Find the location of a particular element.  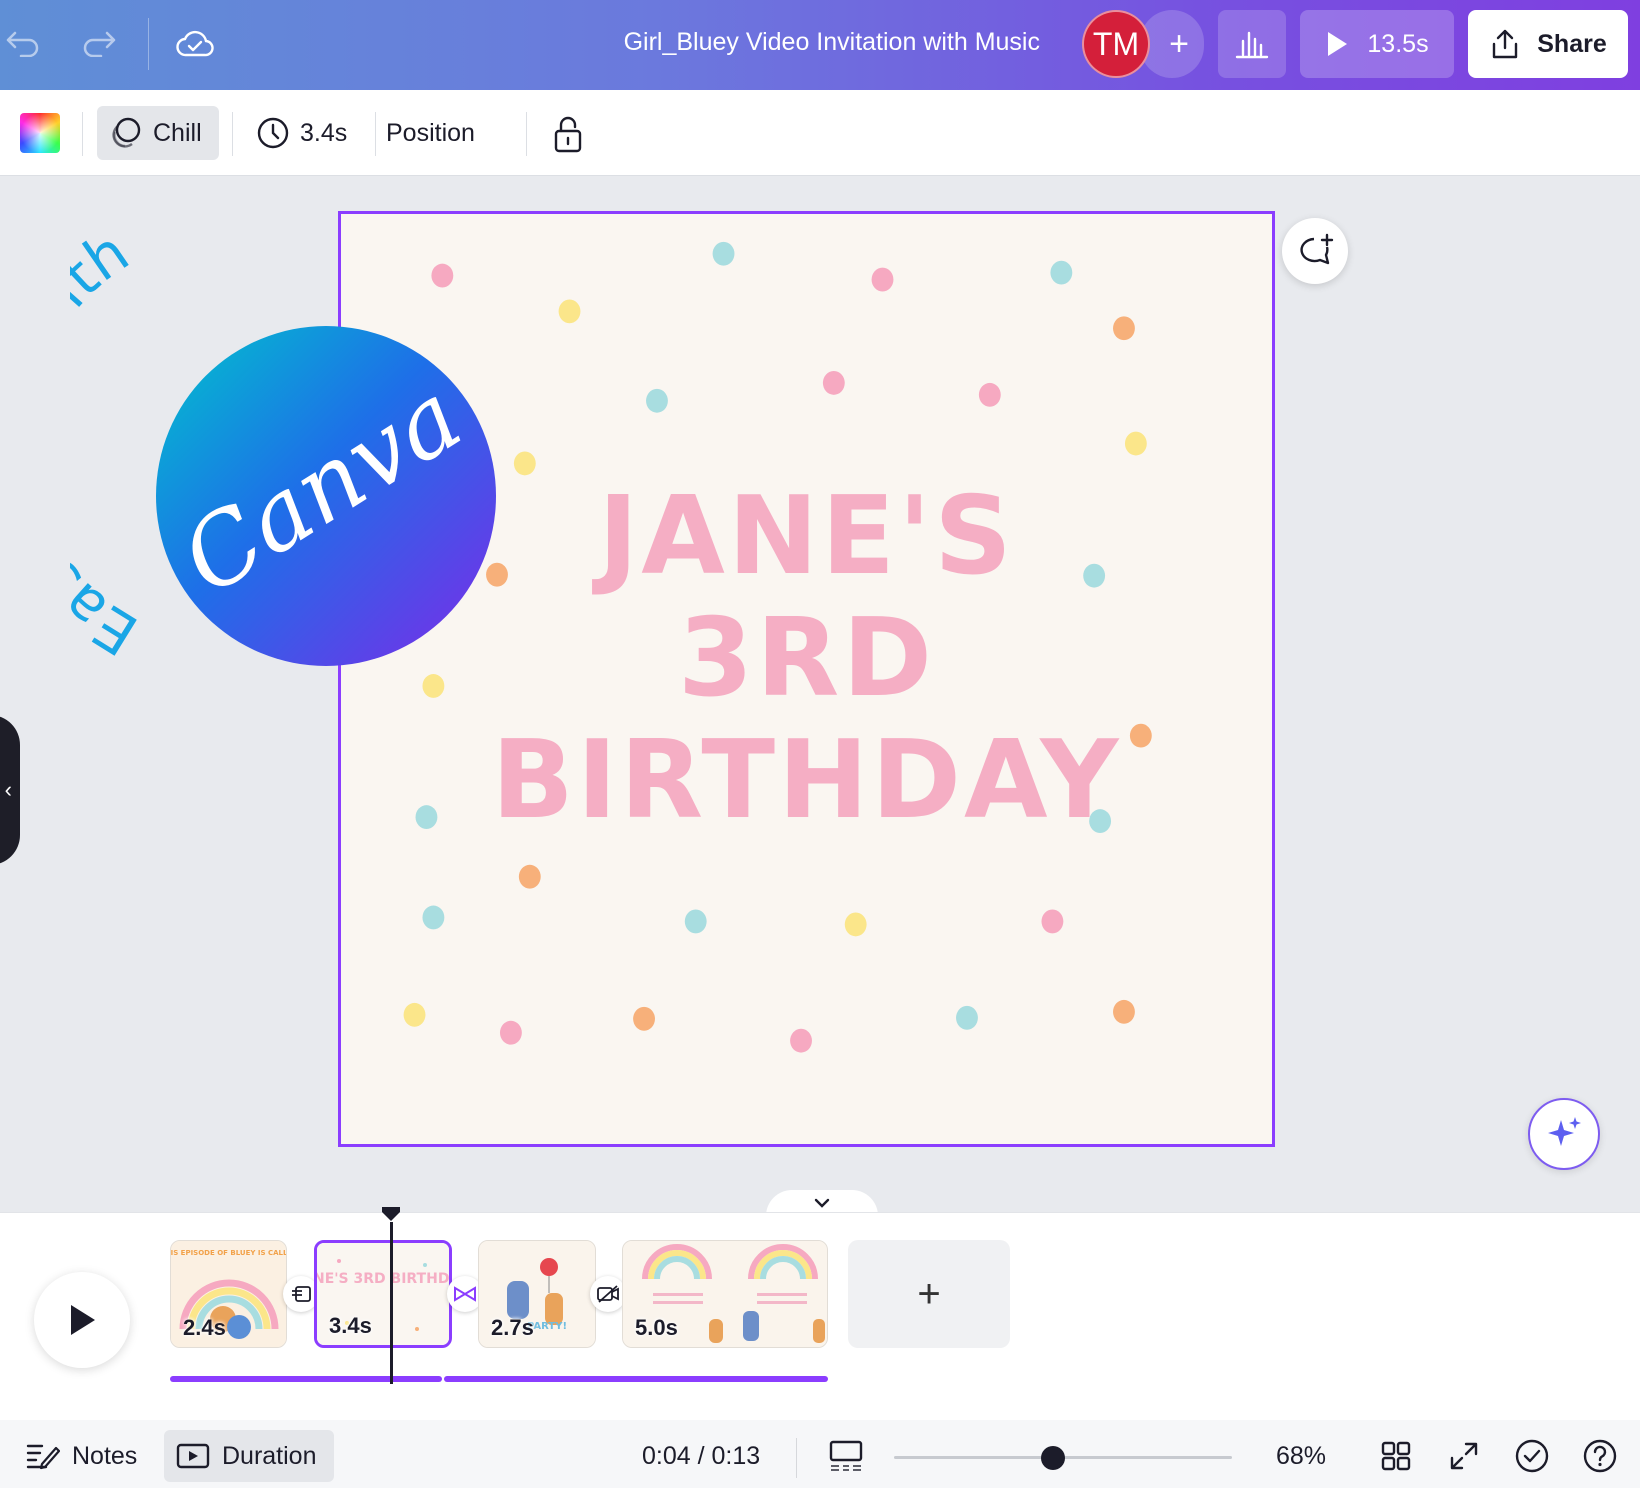

notes-button: Notes is located at coordinates (81, 1456).